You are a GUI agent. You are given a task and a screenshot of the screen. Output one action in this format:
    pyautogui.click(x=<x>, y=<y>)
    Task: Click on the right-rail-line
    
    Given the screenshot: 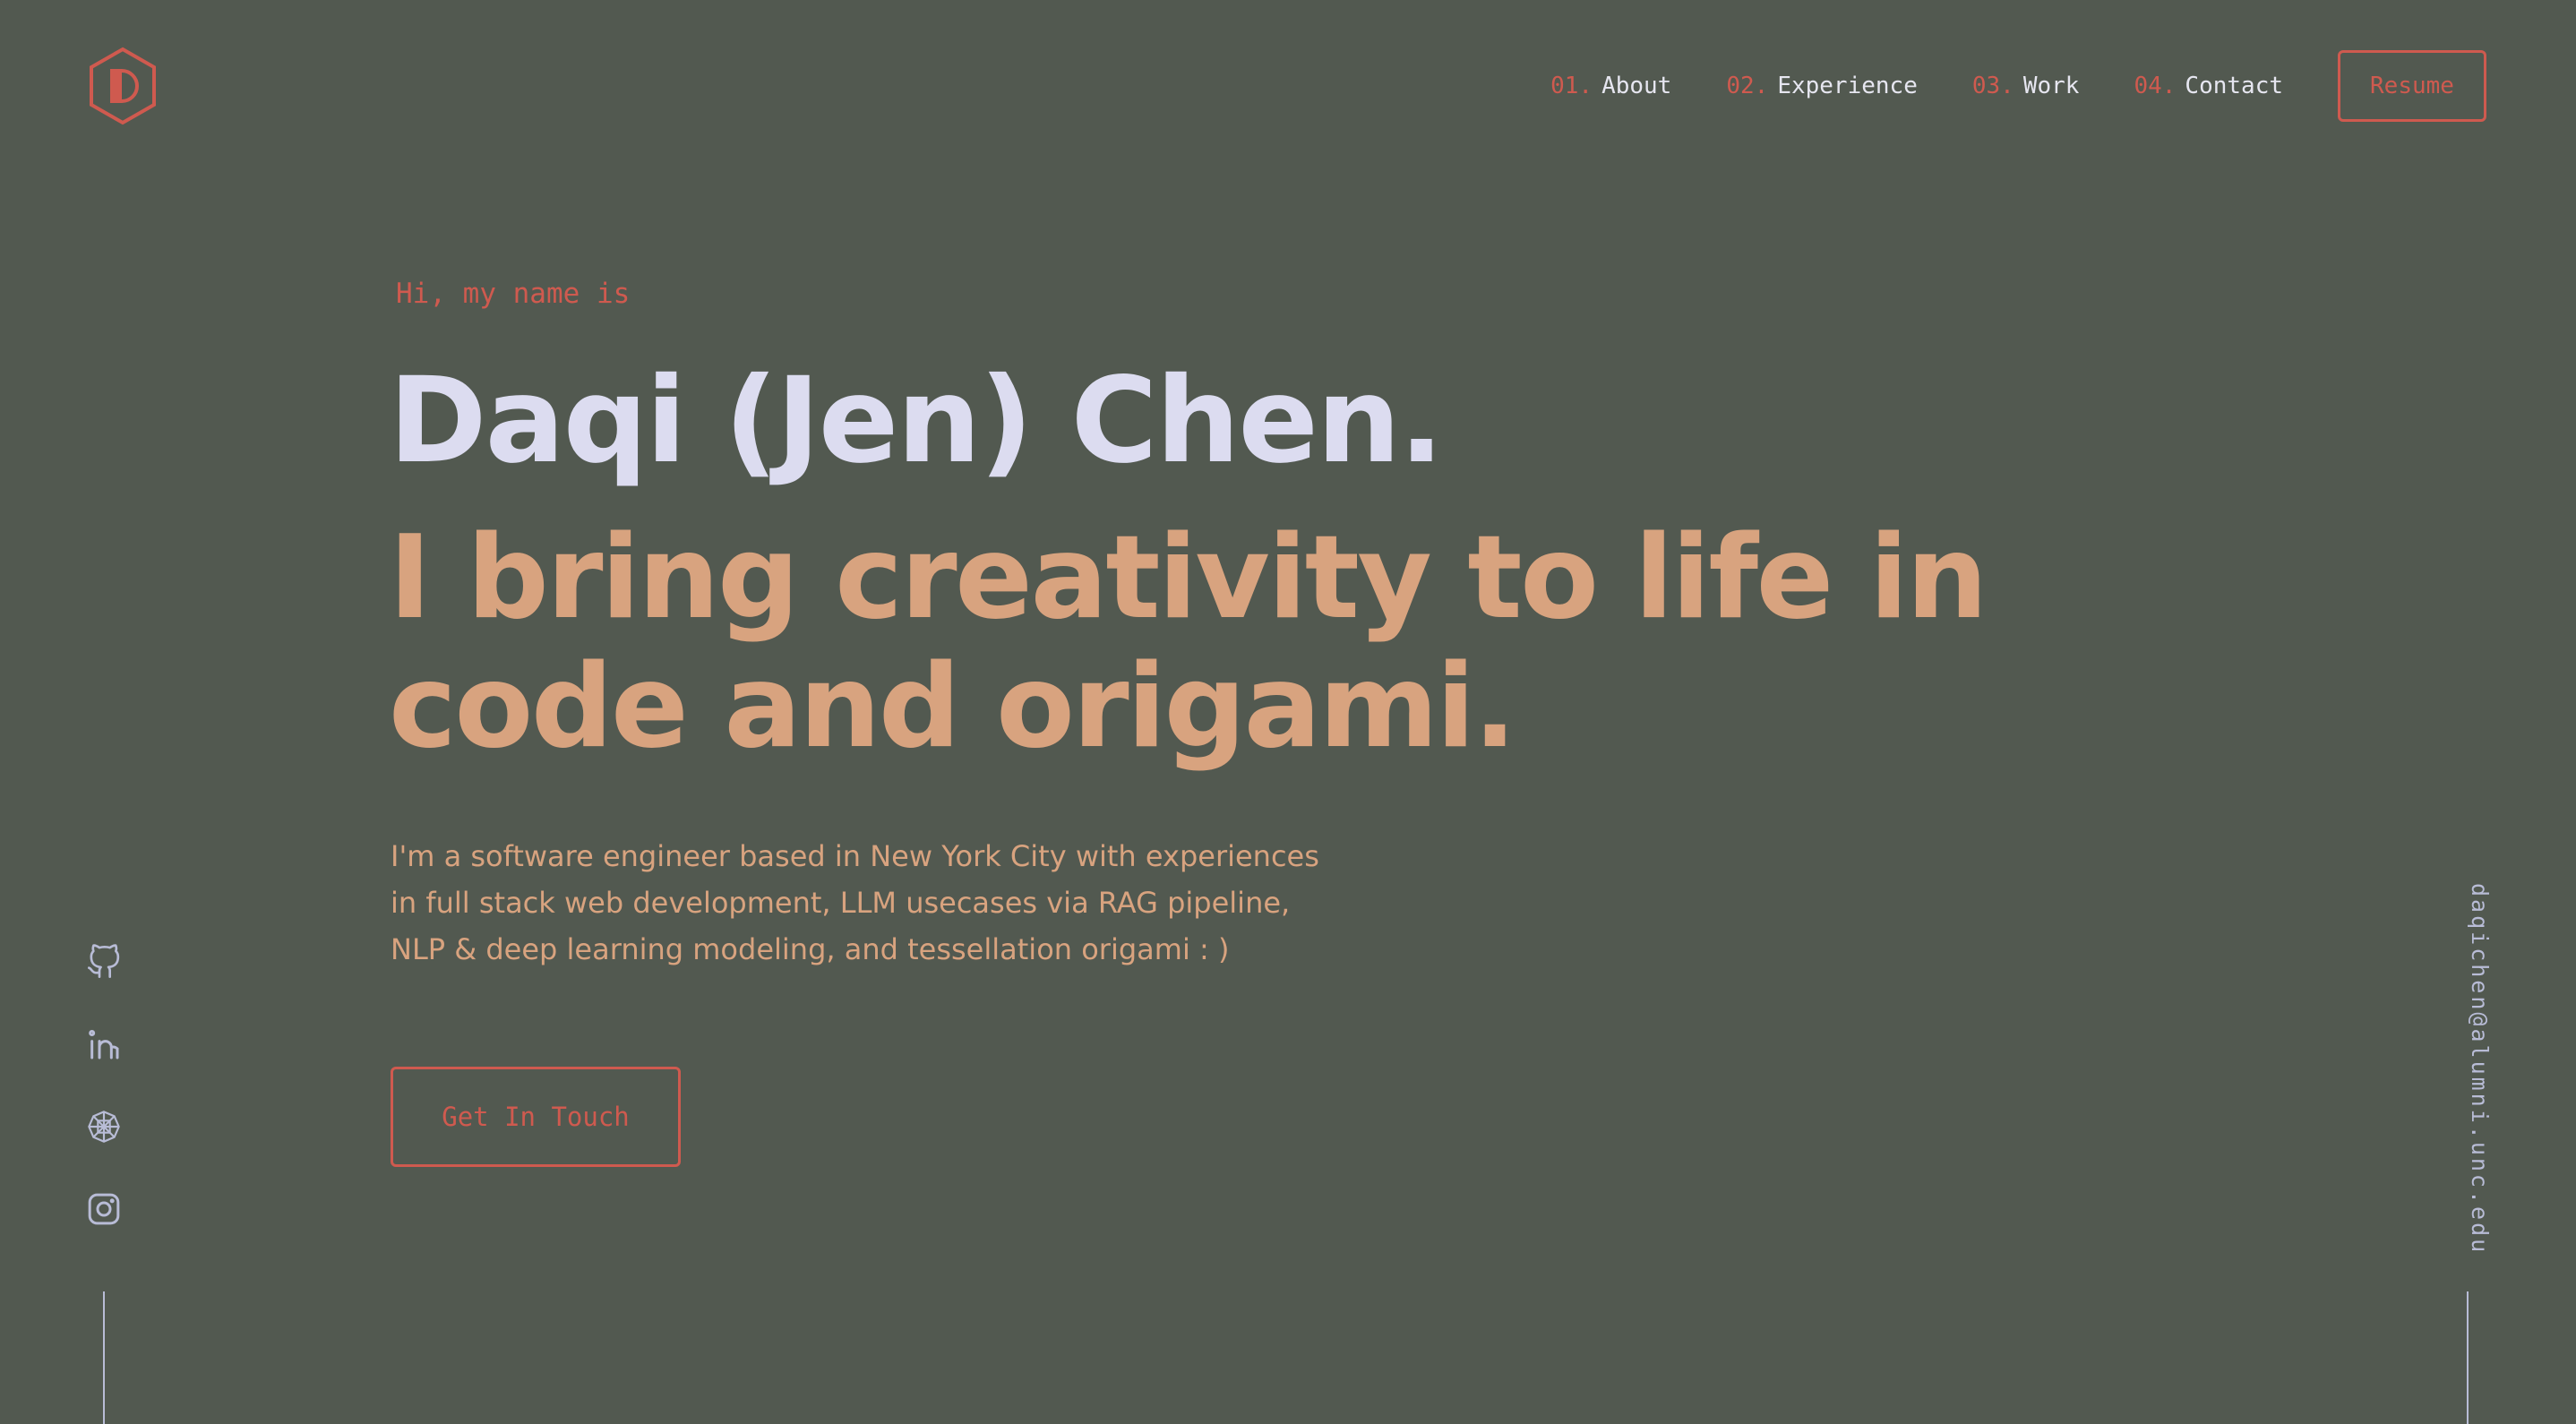 What is the action you would take?
    pyautogui.click(x=2468, y=1357)
    